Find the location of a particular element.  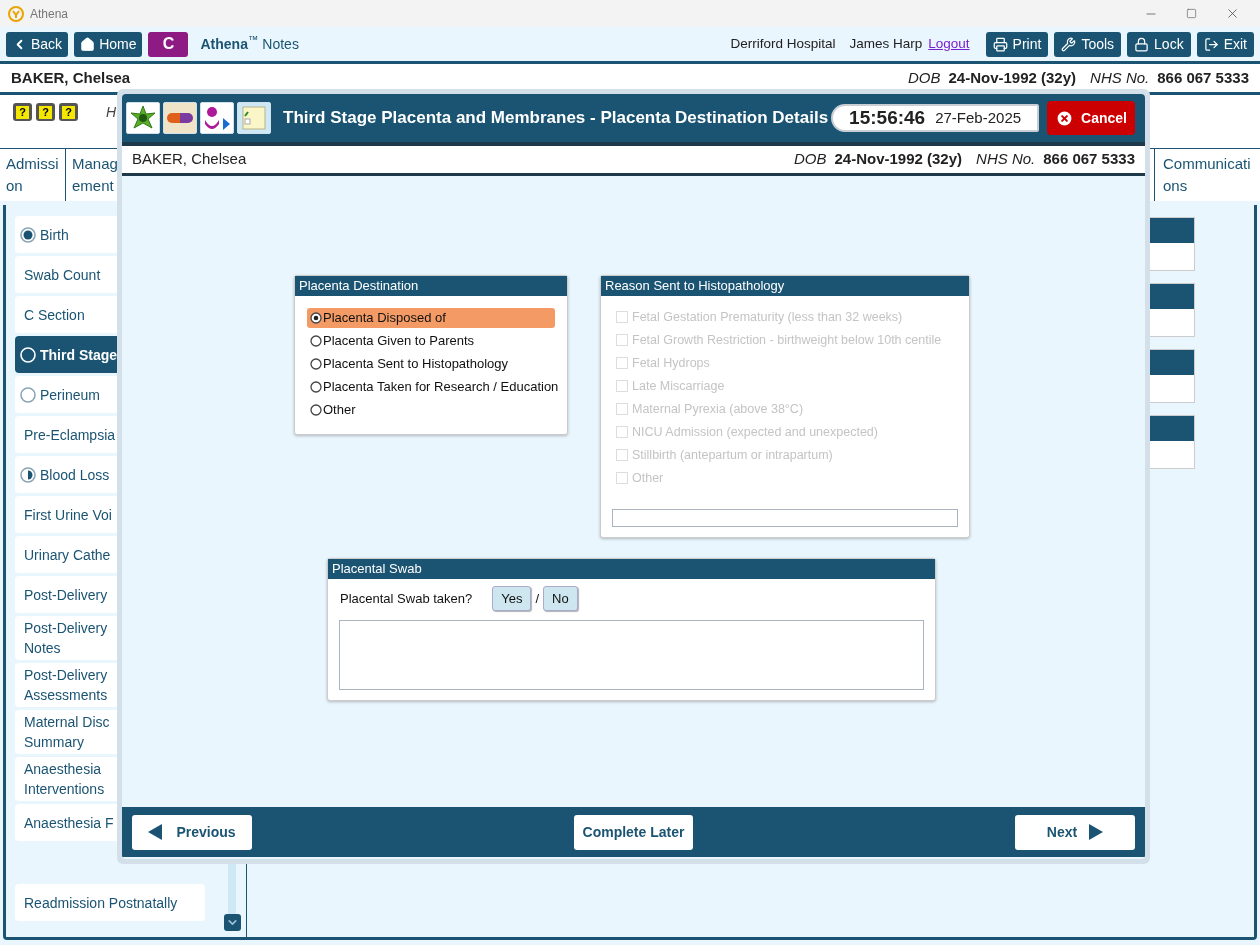

app-brand: Athena$^{™}$ Notes is located at coordinates (249, 43).